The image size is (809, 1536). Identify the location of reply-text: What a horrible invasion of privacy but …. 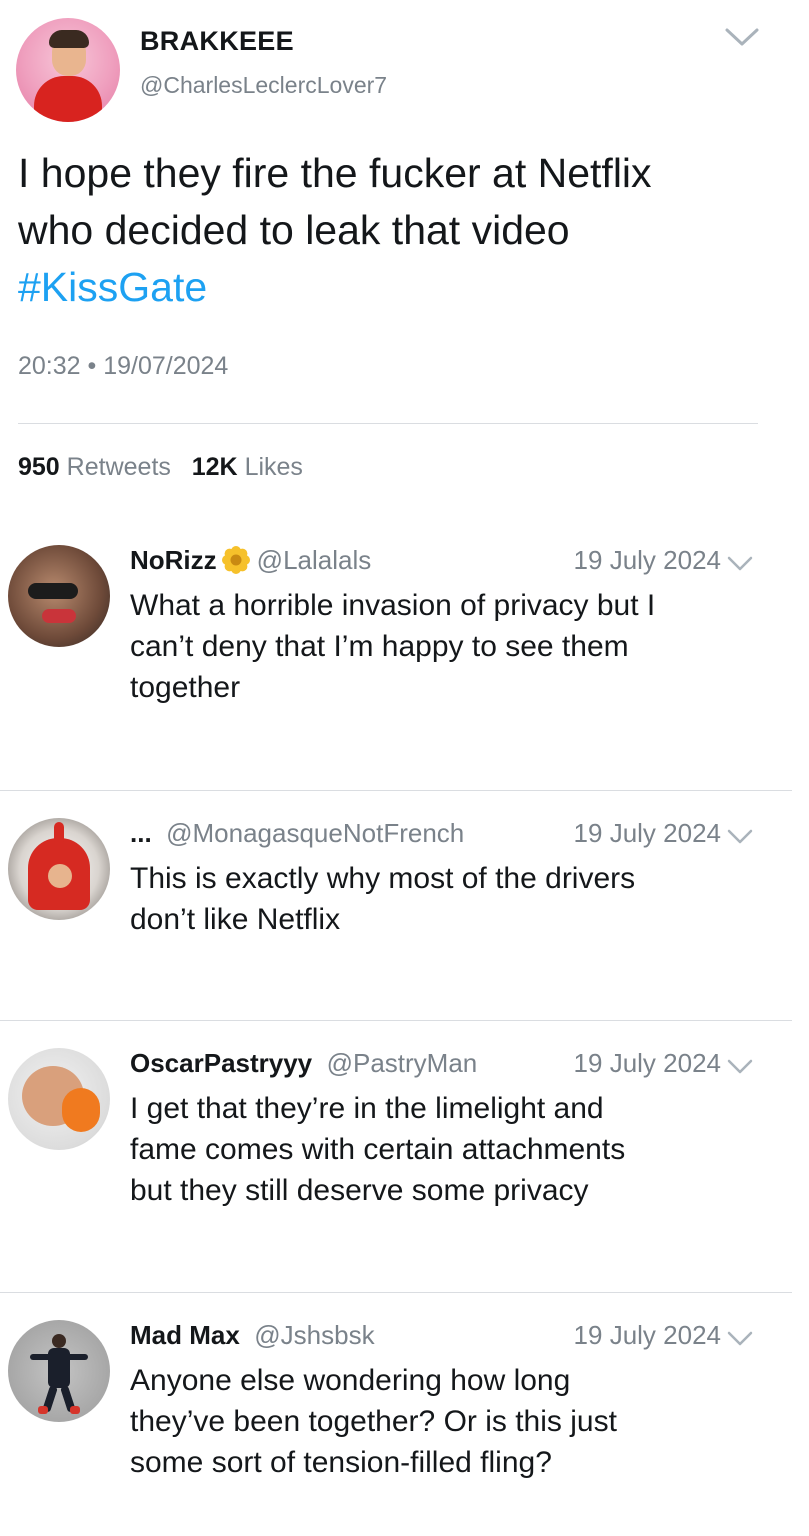
(450, 646).